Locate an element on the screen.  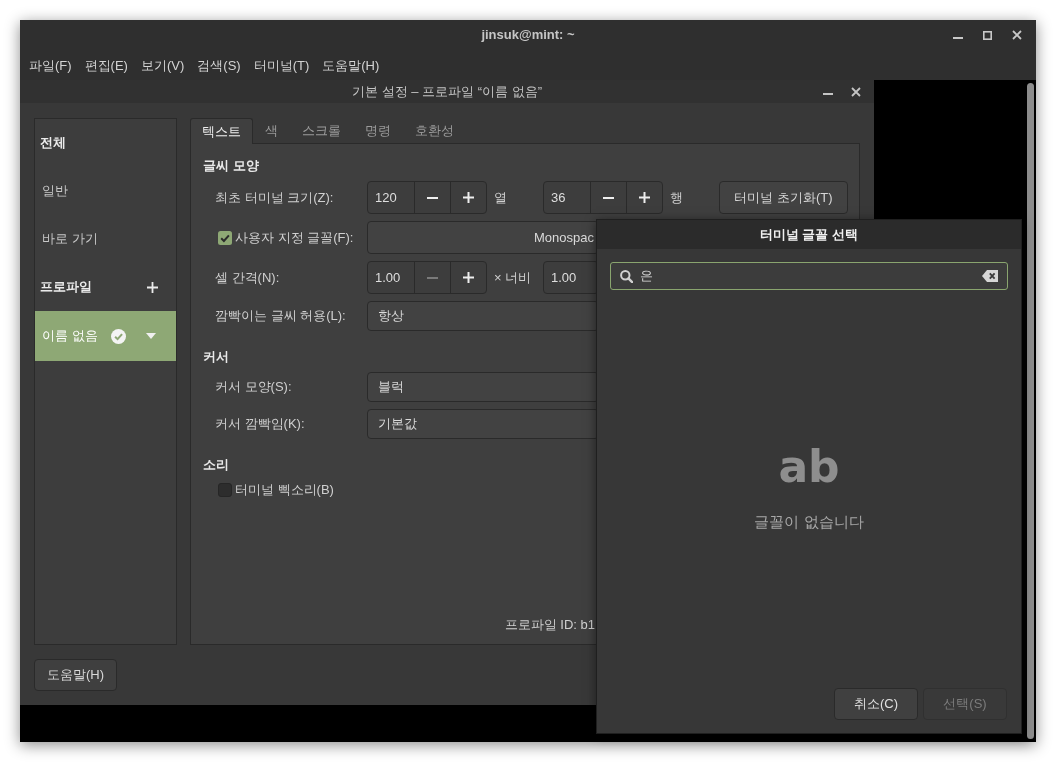
menu-item: 보기(V) is located at coordinates (162, 65).